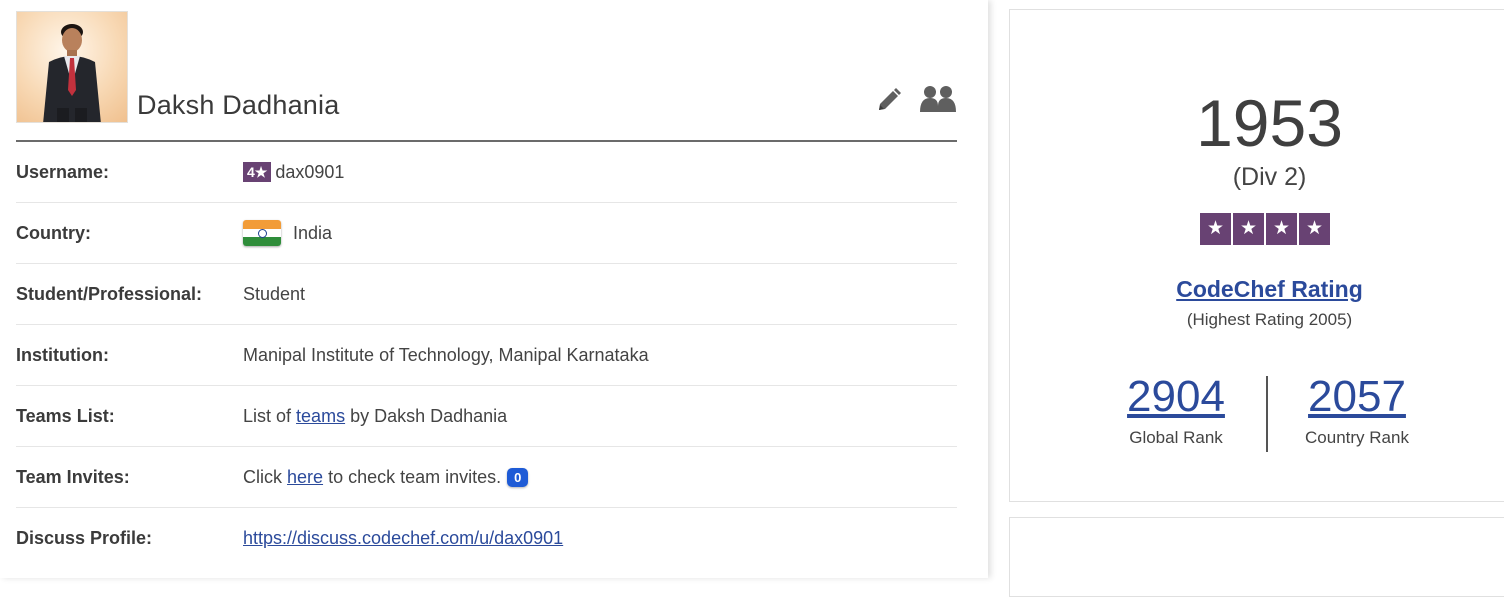 Image resolution: width=1504 pixels, height=597 pixels. What do you see at coordinates (238, 105) in the screenshot?
I see `profile-name: Daksh Dadhania` at bounding box center [238, 105].